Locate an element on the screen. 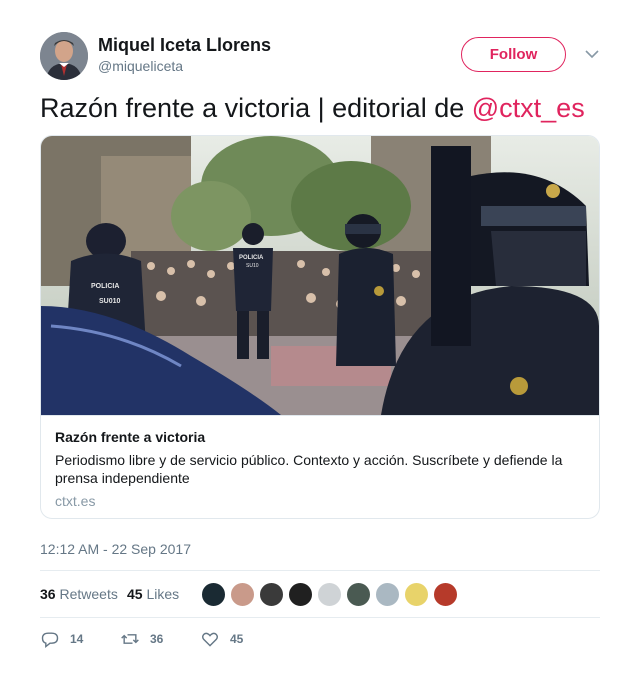  like-count: 45 is located at coordinates (237, 639).